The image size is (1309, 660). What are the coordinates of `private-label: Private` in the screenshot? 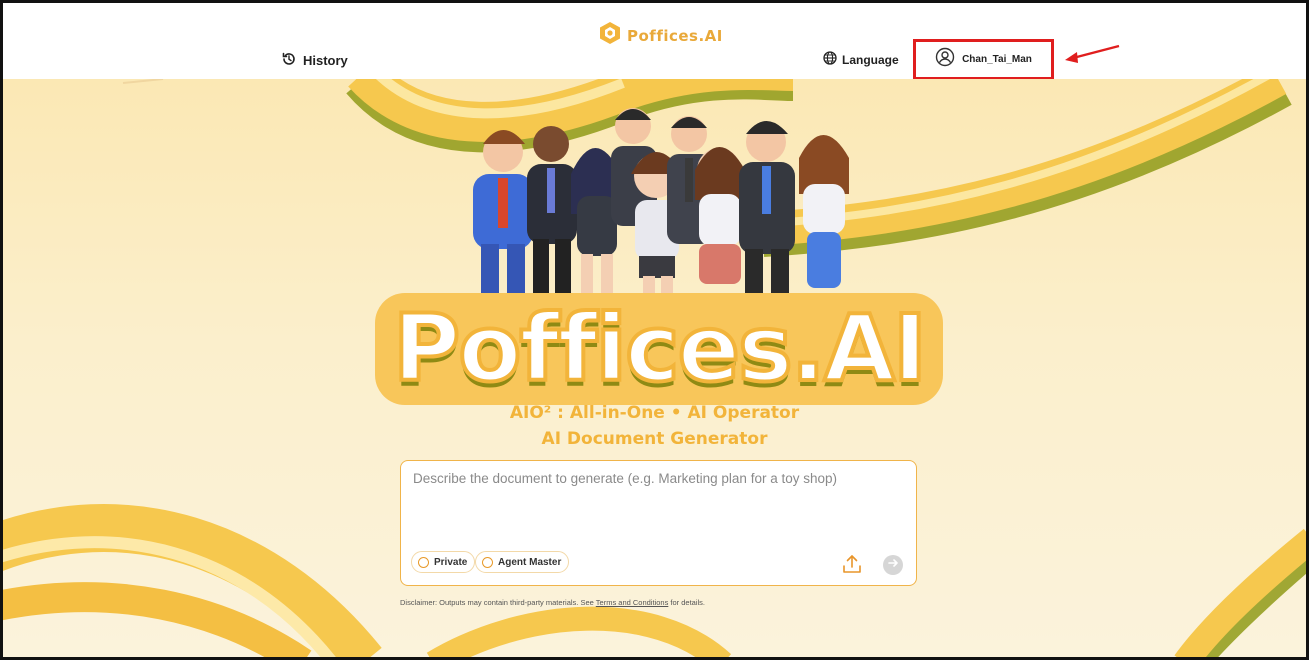 It's located at (451, 562).